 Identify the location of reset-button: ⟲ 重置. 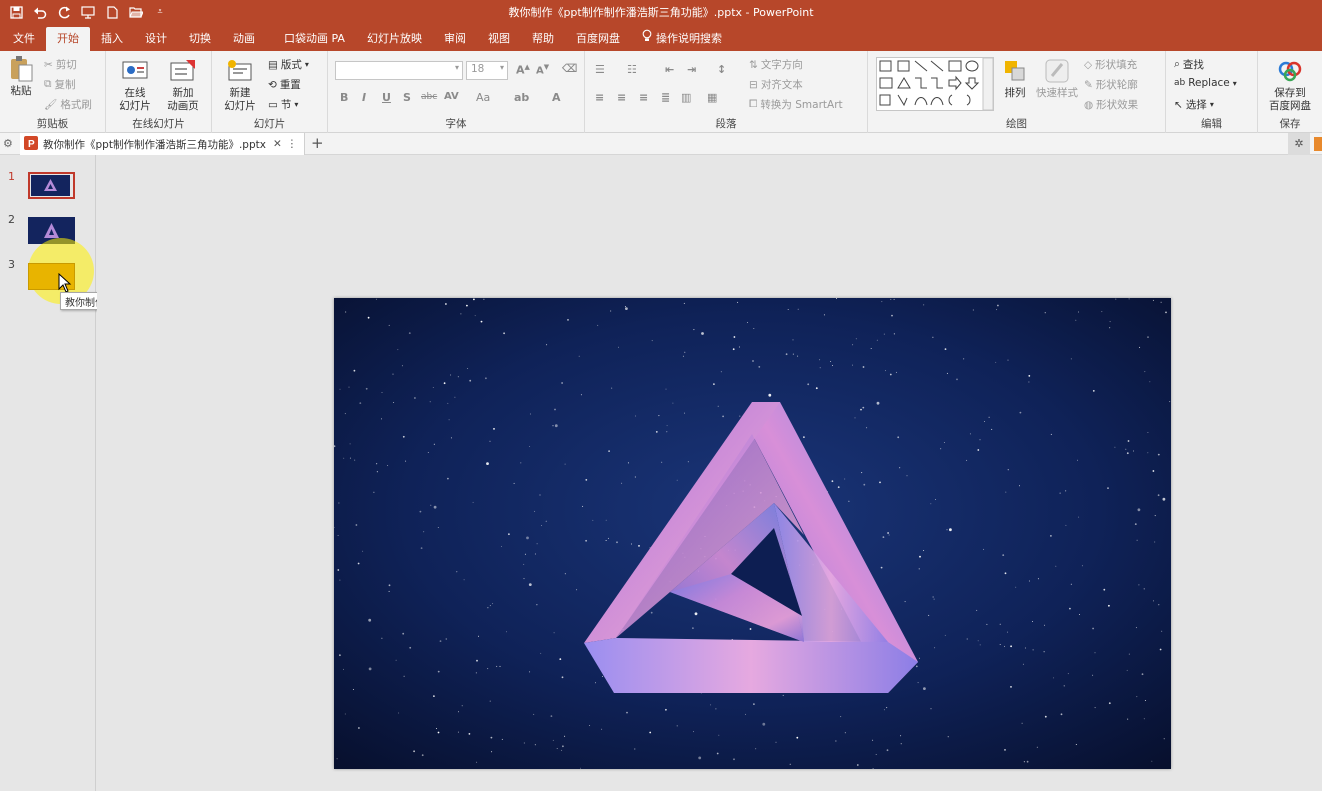
(284, 84).